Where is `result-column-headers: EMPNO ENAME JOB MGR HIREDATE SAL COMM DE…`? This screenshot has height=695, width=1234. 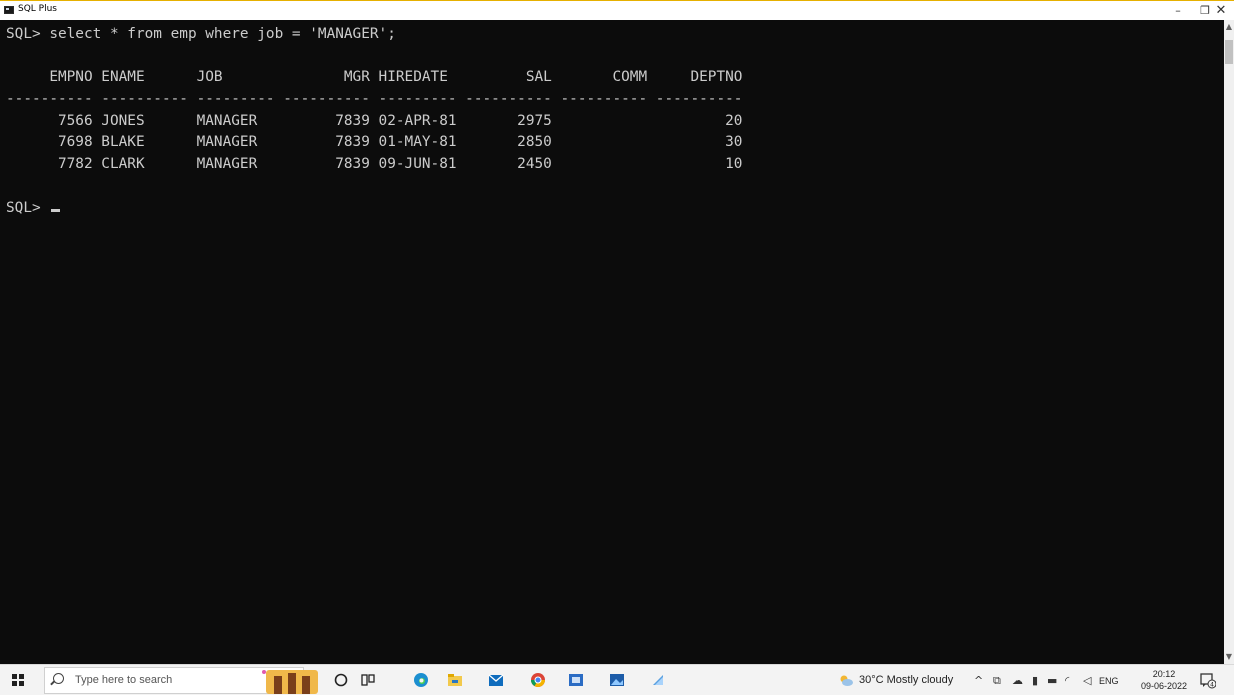 result-column-headers: EMPNO ENAME JOB MGR HIREDATE SAL COMM DE… is located at coordinates (374, 77).